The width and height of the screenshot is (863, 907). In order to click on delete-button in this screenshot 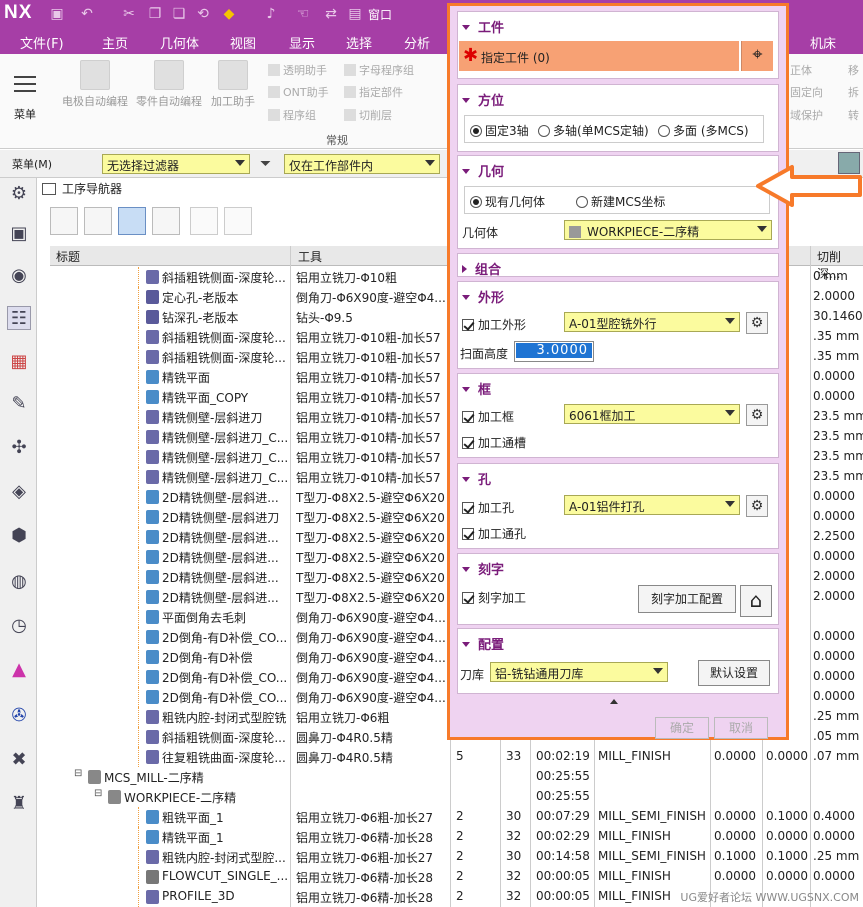, I will do `click(238, 221)`.